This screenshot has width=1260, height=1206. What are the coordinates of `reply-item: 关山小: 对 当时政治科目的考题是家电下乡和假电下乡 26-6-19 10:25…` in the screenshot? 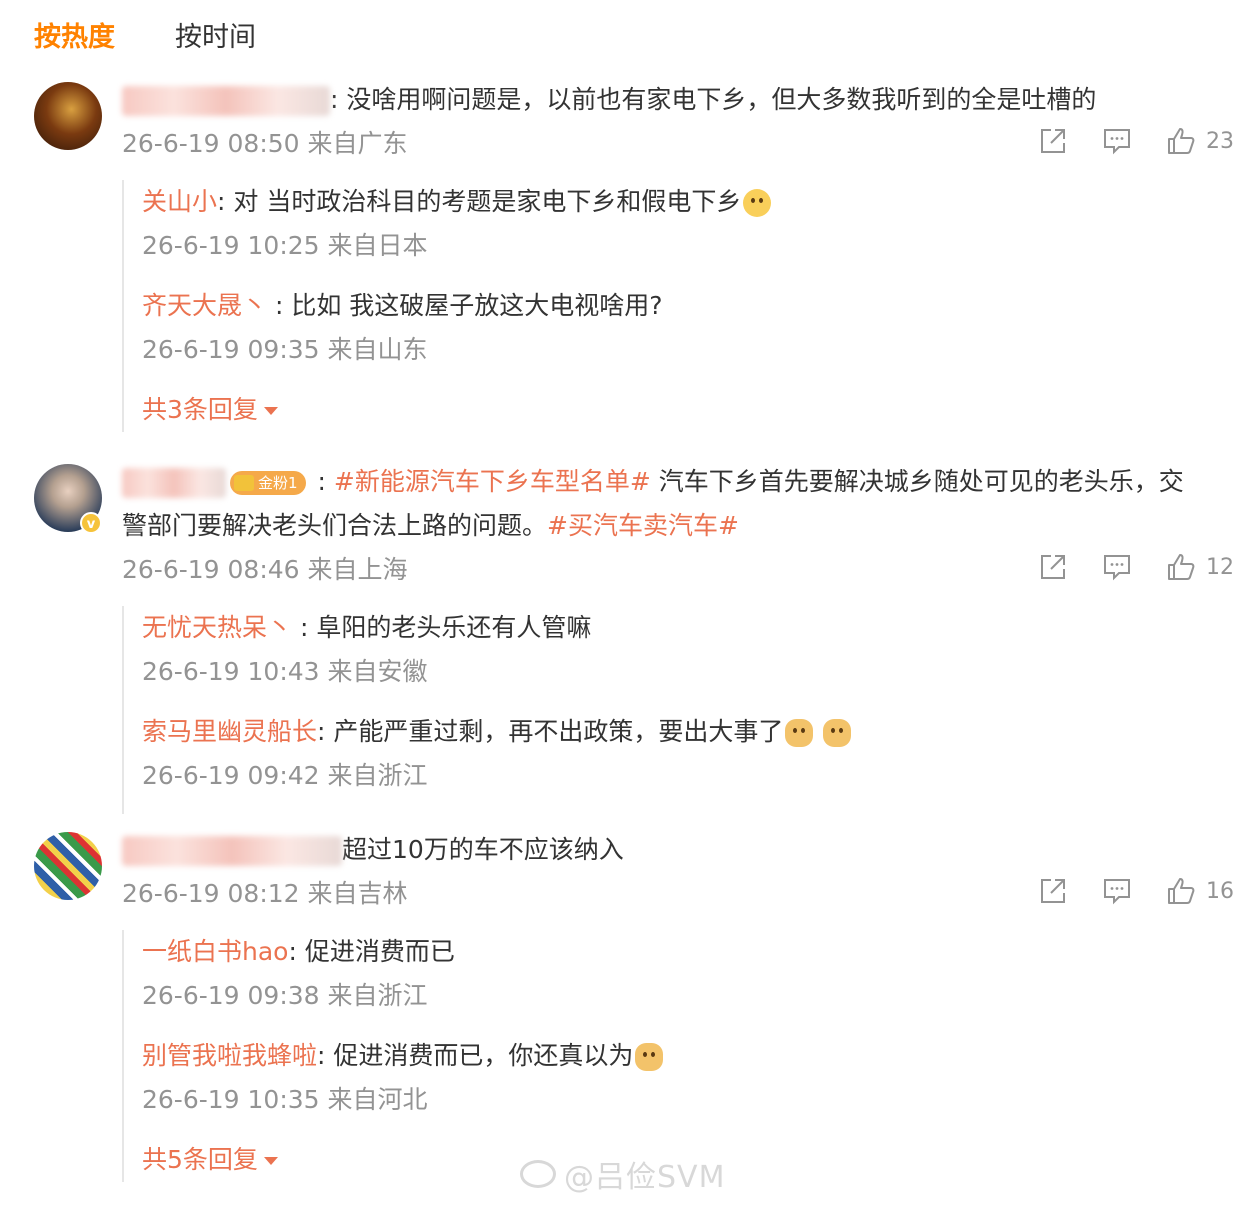 It's located at (457, 224).